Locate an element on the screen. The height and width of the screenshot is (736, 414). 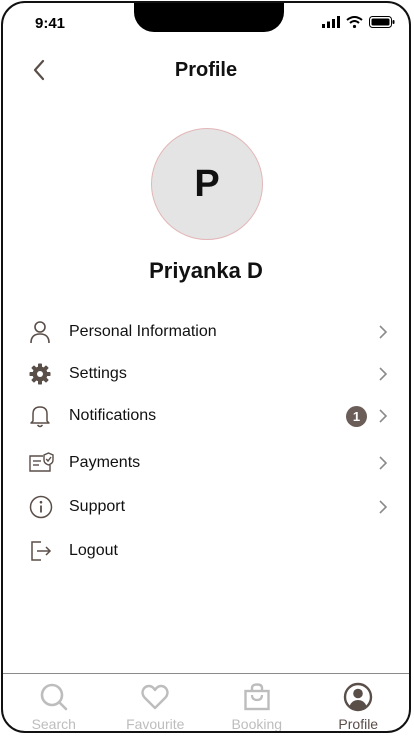
menu-item-personal-information: Personal Information is located at coordinates (210, 332).